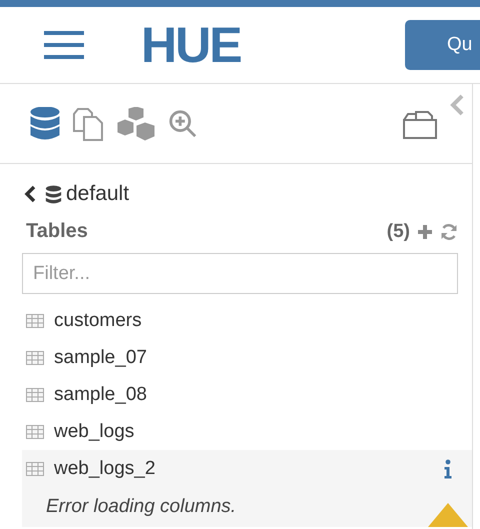  Describe the element at coordinates (30, 194) in the screenshot. I see `back-chevron-icon` at that location.